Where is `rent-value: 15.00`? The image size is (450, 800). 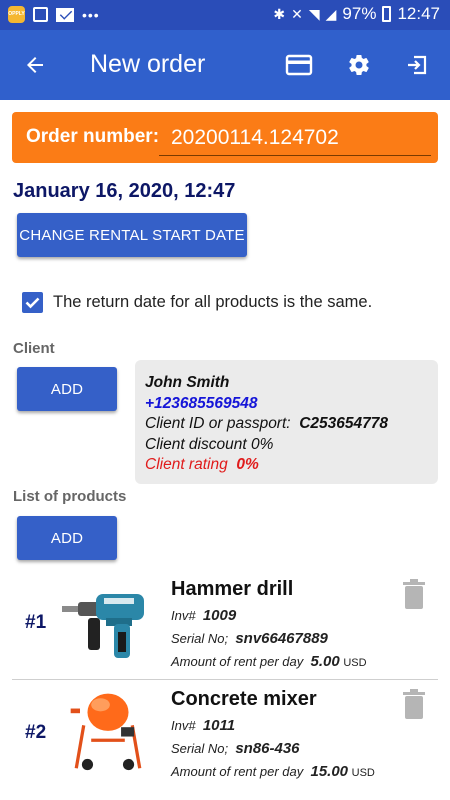 rent-value: 15.00 is located at coordinates (329, 771).